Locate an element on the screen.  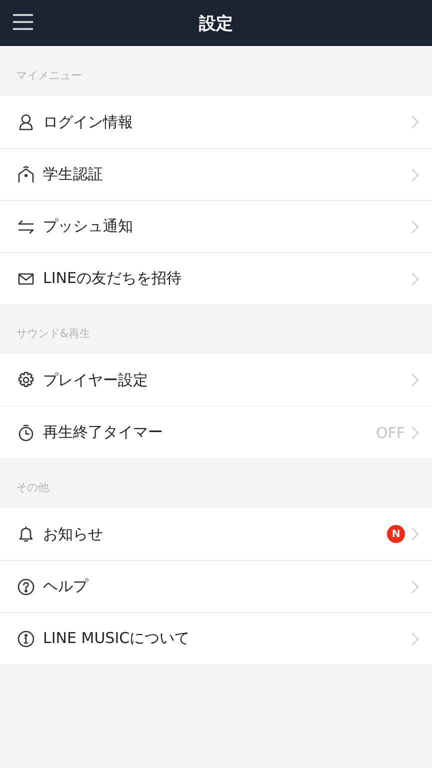
bell-icon is located at coordinates (26, 534).